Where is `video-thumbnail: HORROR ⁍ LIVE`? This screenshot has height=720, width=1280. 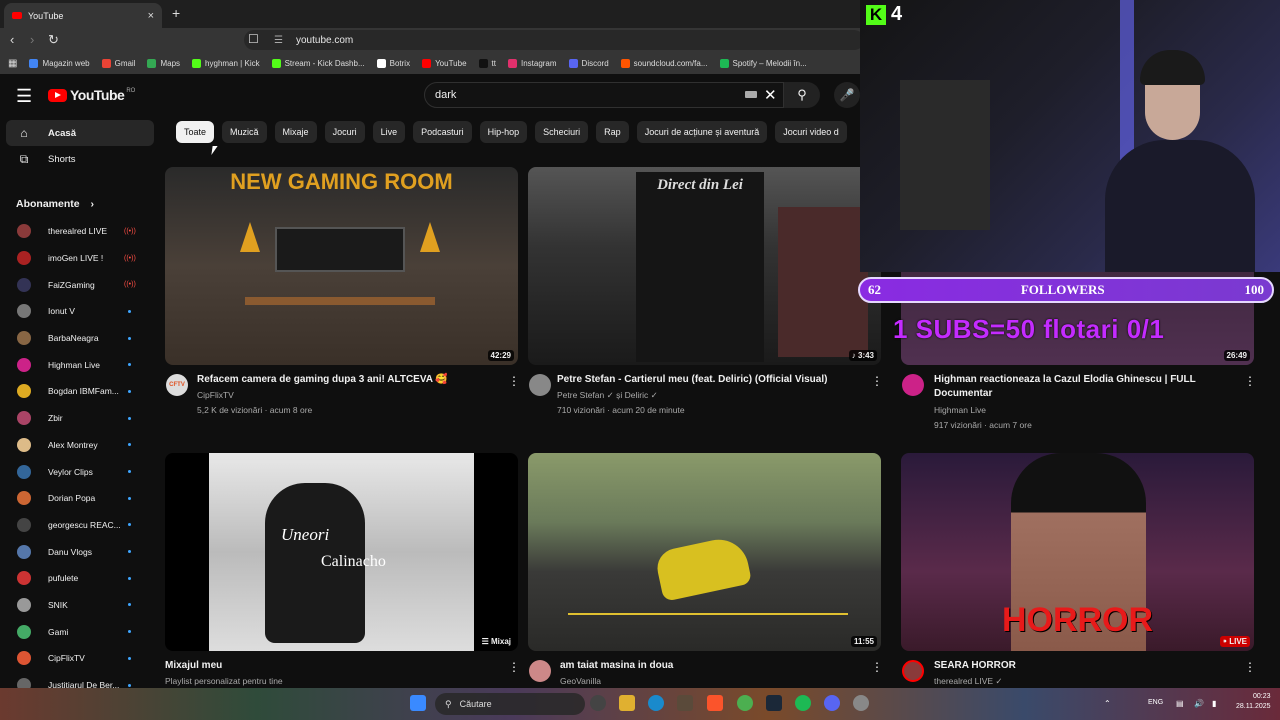
video-thumbnail: HORROR ⁍ LIVE is located at coordinates (1077, 552).